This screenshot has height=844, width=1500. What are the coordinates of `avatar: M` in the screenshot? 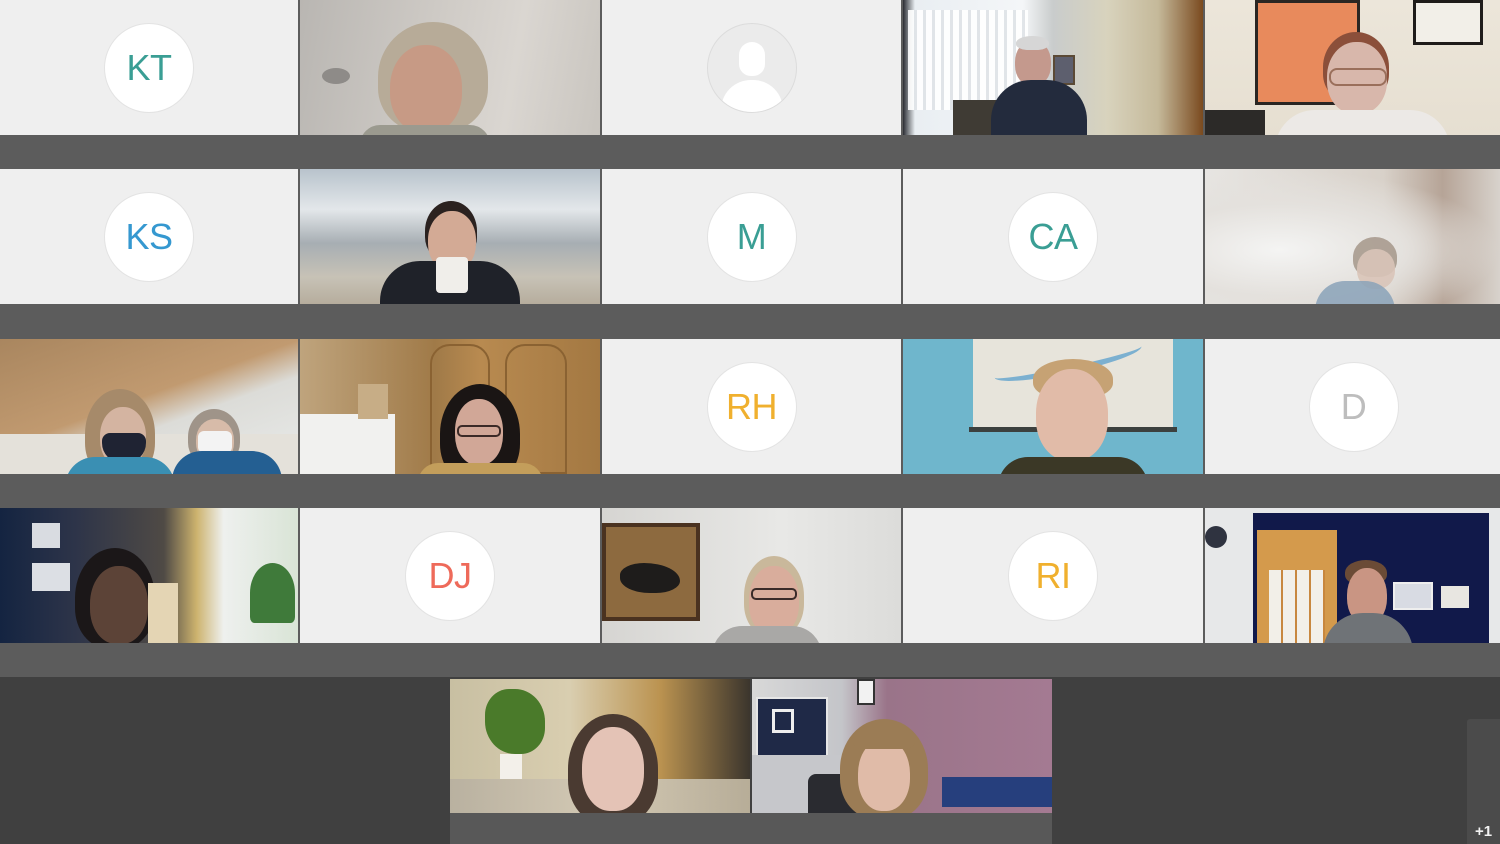 It's located at (751, 236).